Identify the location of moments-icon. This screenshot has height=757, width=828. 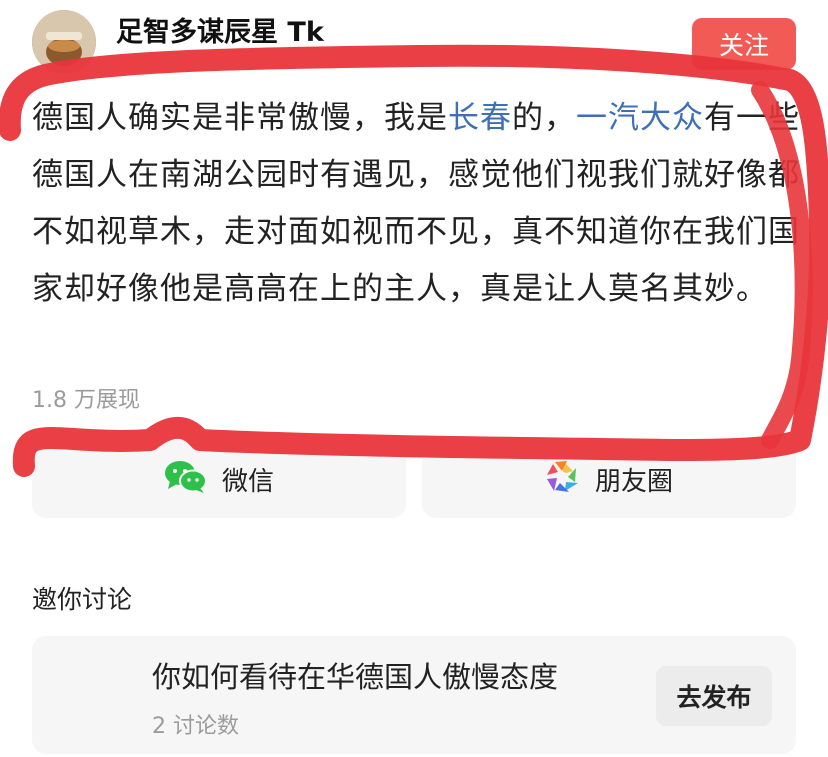
(563, 479).